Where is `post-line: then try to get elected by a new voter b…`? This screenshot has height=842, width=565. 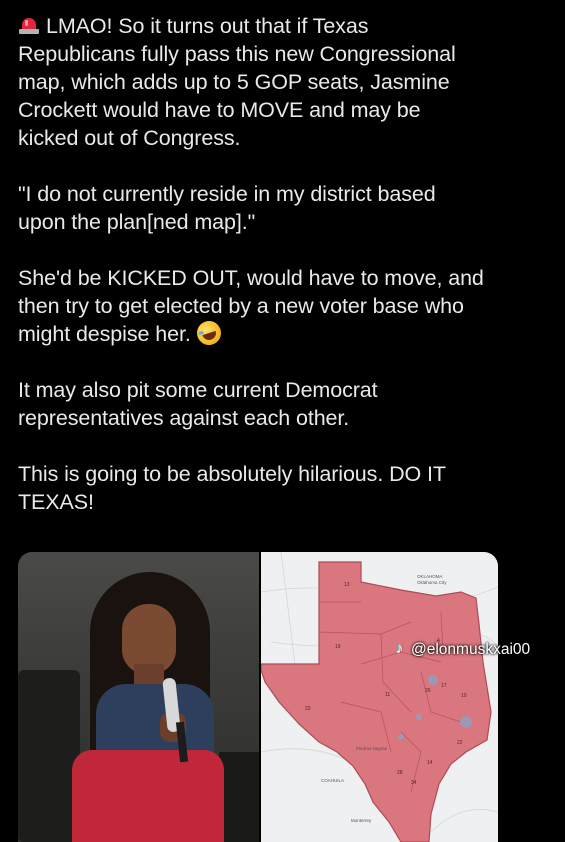
post-line: then try to get elected by a new voter b… is located at coordinates (241, 306).